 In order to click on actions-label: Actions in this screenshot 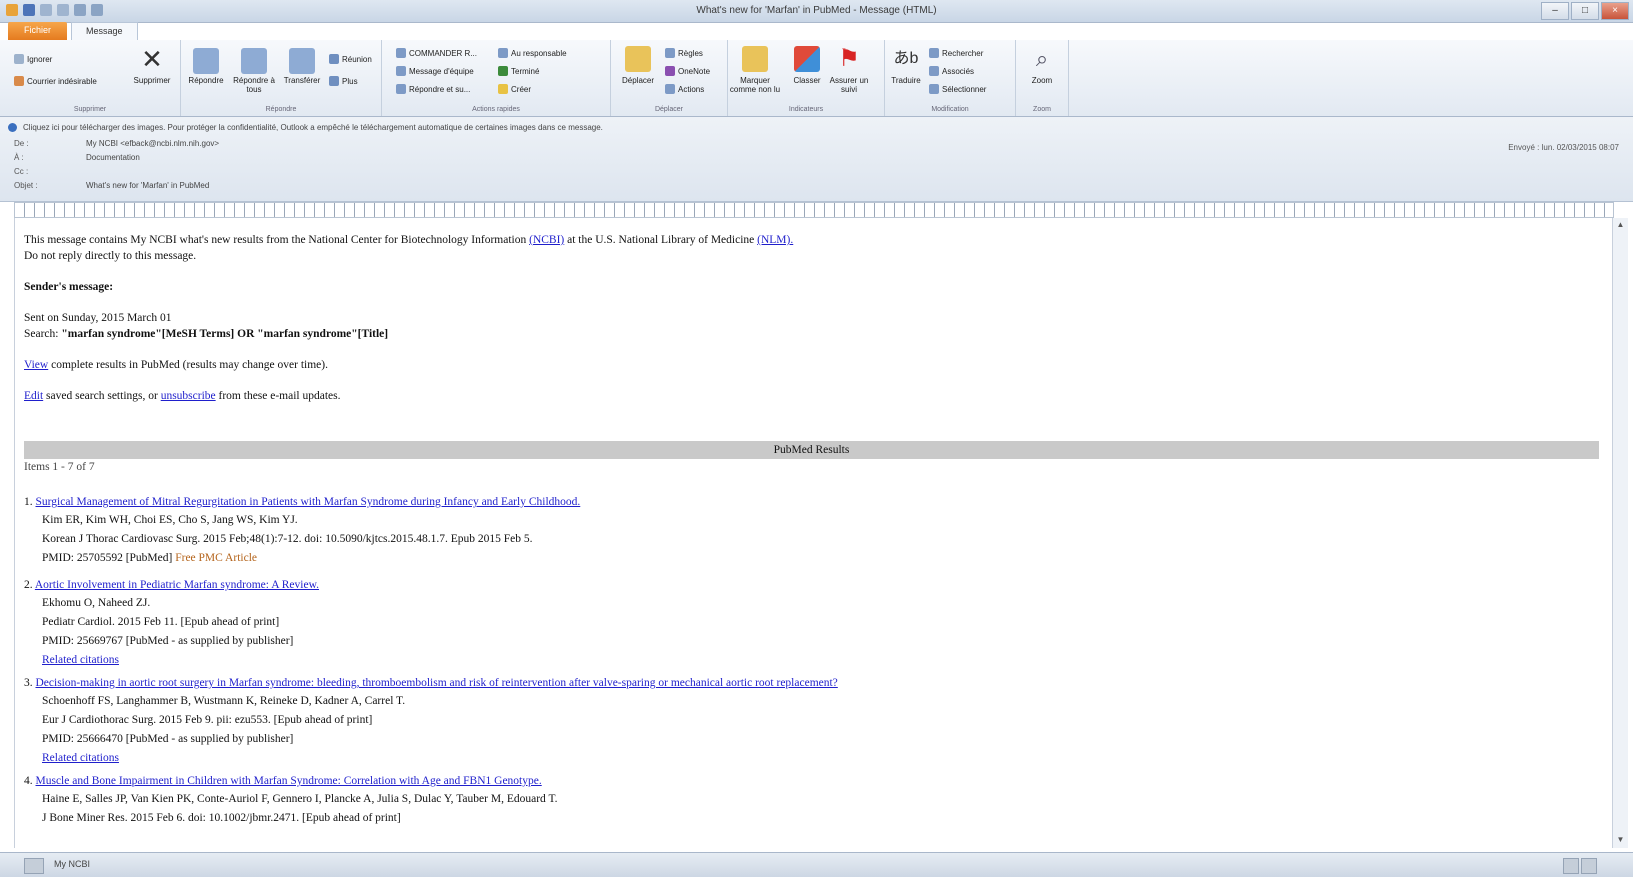, I will do `click(691, 89)`.